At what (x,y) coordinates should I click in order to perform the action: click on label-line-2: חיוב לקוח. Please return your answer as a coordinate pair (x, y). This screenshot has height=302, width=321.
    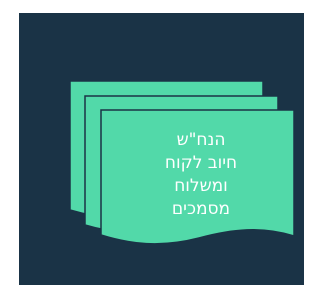
    Looking at the image, I should click on (201, 163).